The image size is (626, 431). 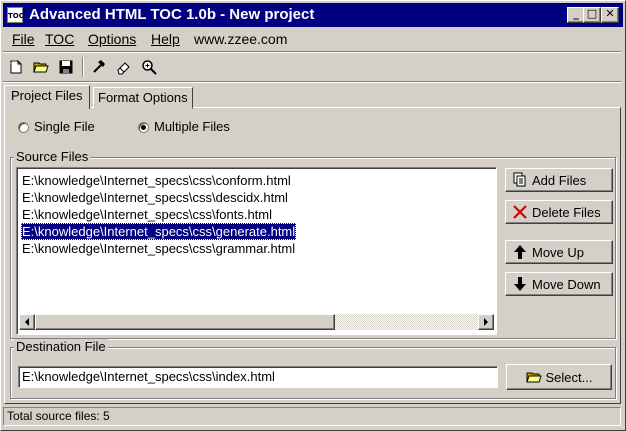 I want to click on menu-options-label: Options, so click(x=112, y=39).